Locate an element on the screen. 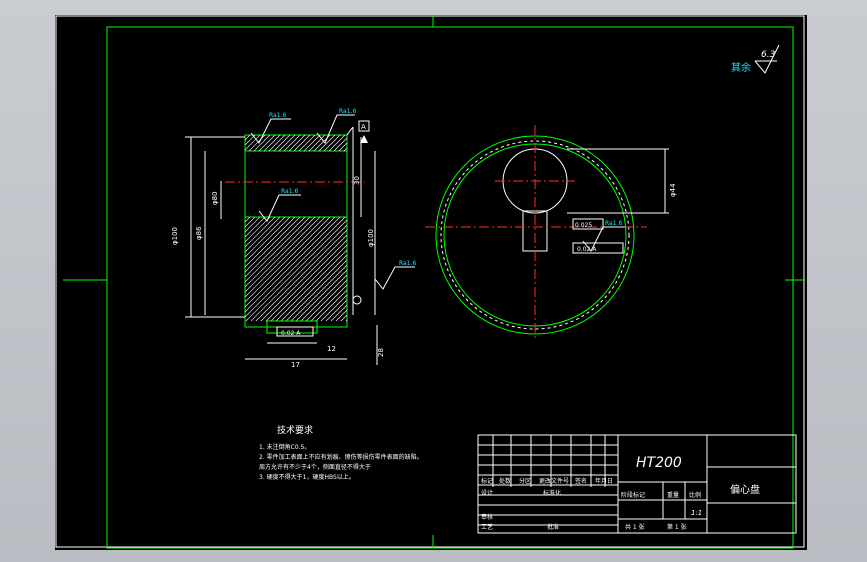  front-view: φ44 0.02 A 0.025 Ra1.6 is located at coordinates (551, 233).